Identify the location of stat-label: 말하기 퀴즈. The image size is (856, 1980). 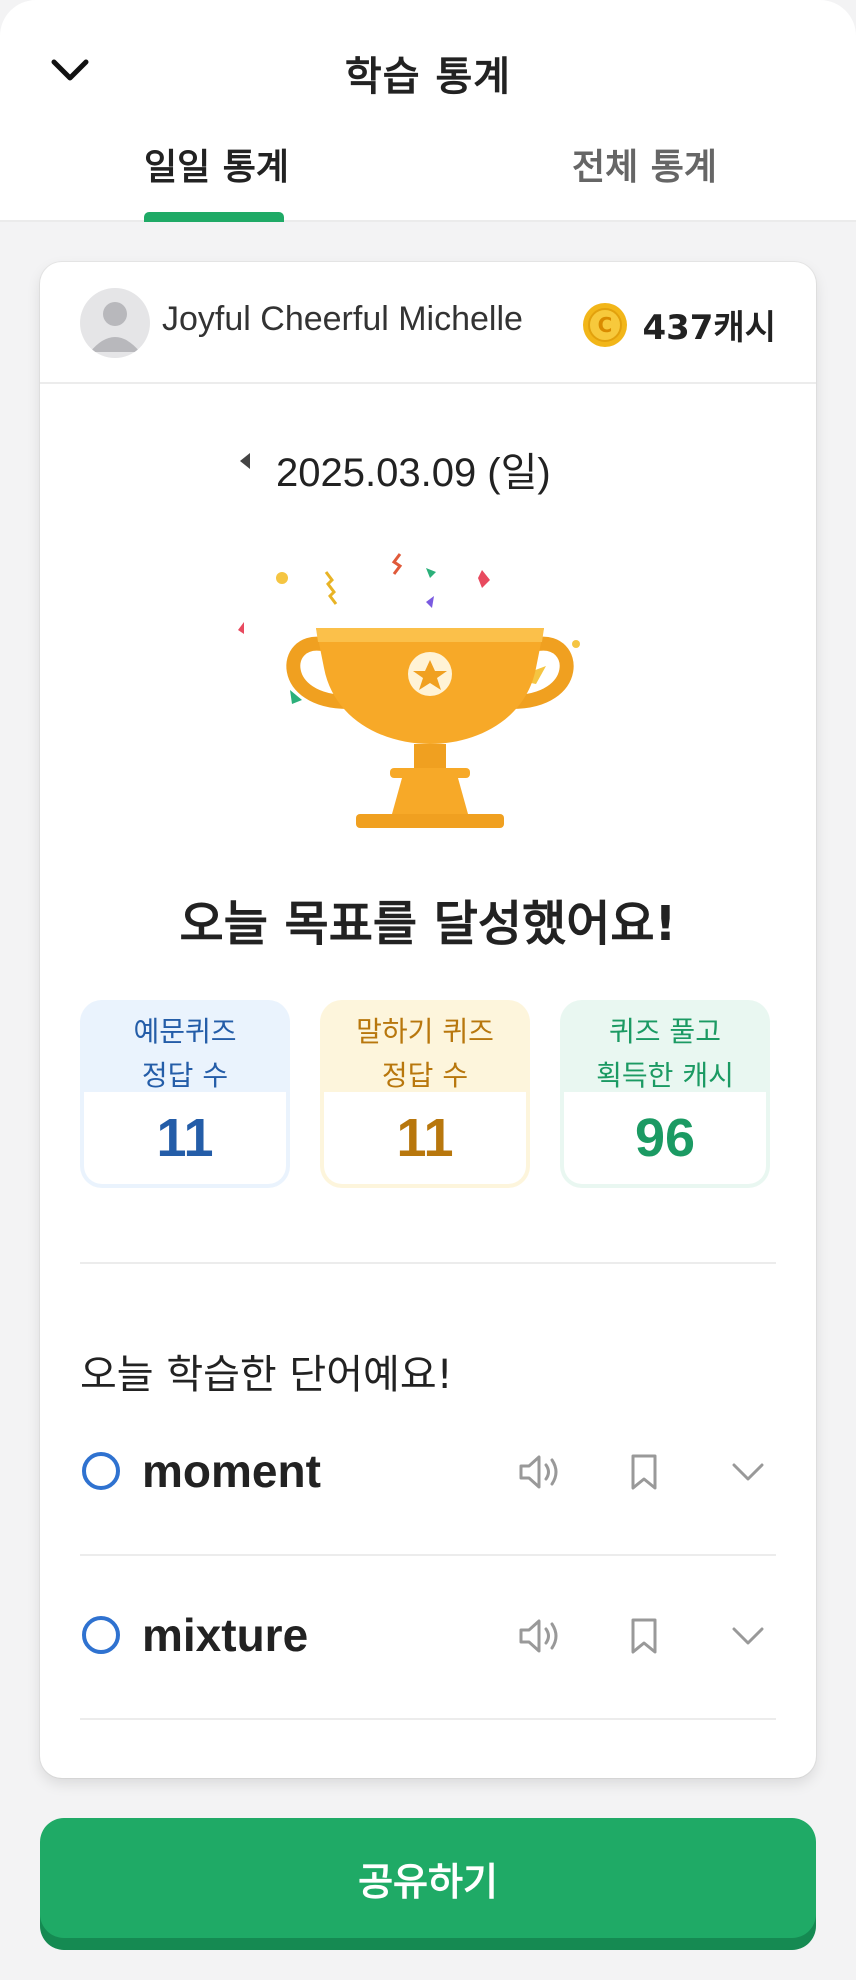
(425, 1031).